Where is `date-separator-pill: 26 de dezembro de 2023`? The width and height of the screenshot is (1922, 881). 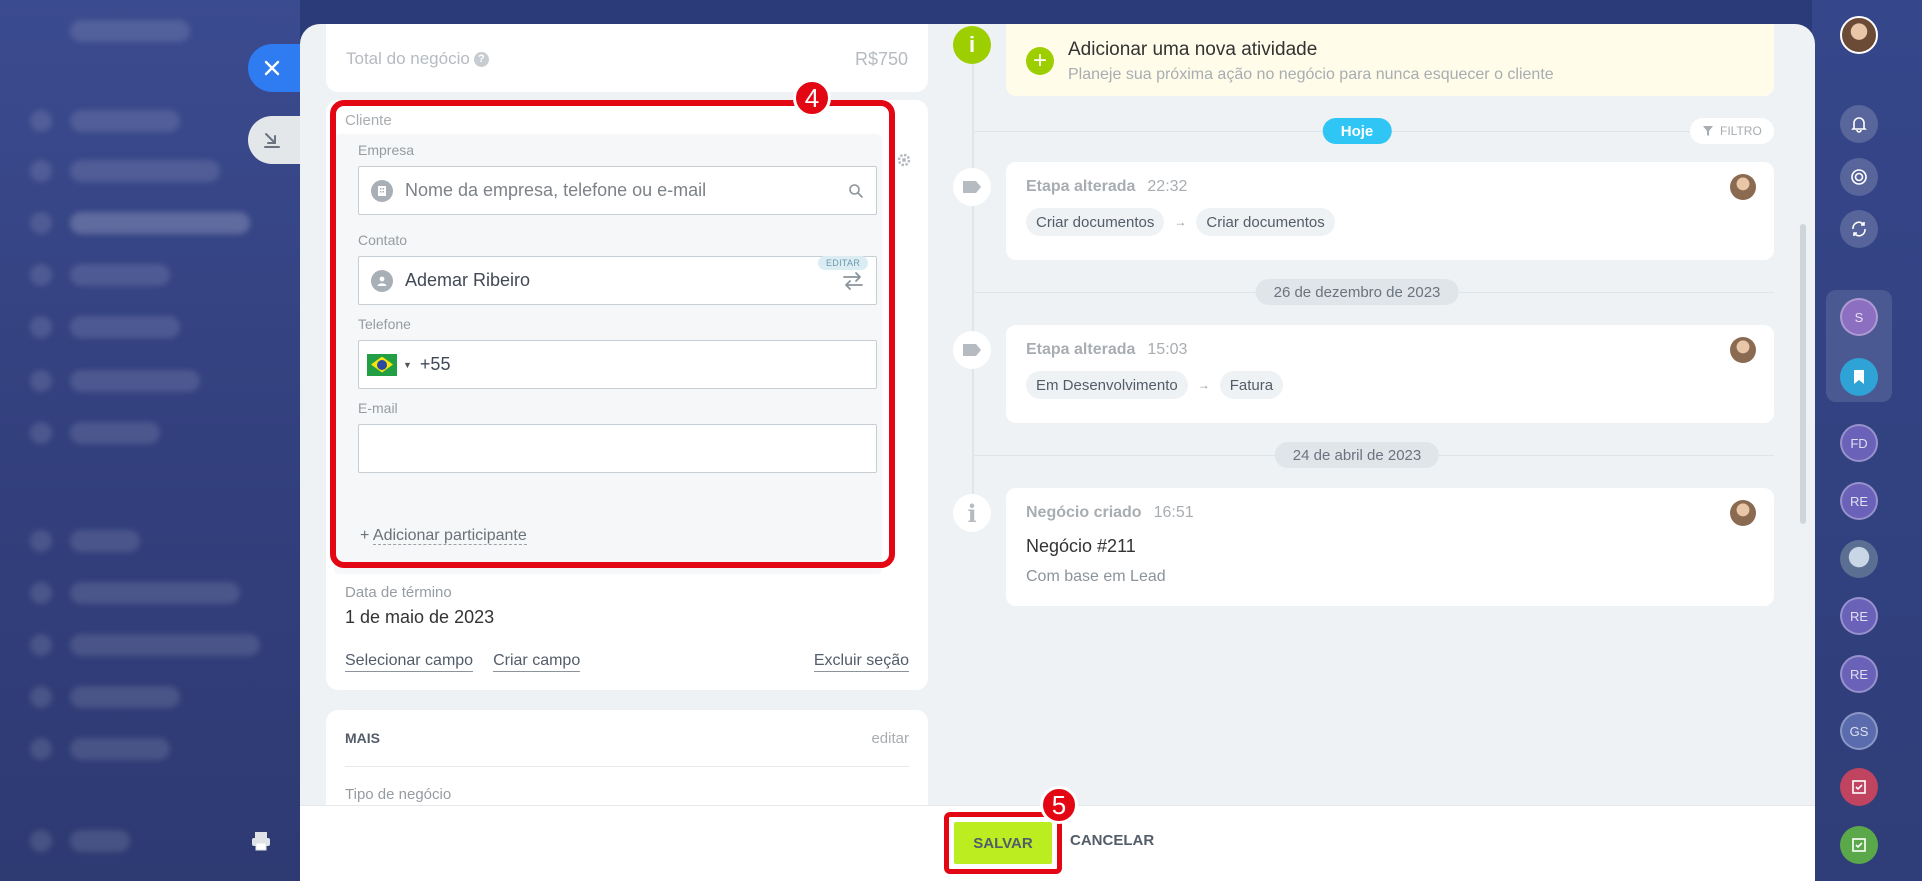
date-separator-pill: 26 de dezembro de 2023 is located at coordinates (1357, 292).